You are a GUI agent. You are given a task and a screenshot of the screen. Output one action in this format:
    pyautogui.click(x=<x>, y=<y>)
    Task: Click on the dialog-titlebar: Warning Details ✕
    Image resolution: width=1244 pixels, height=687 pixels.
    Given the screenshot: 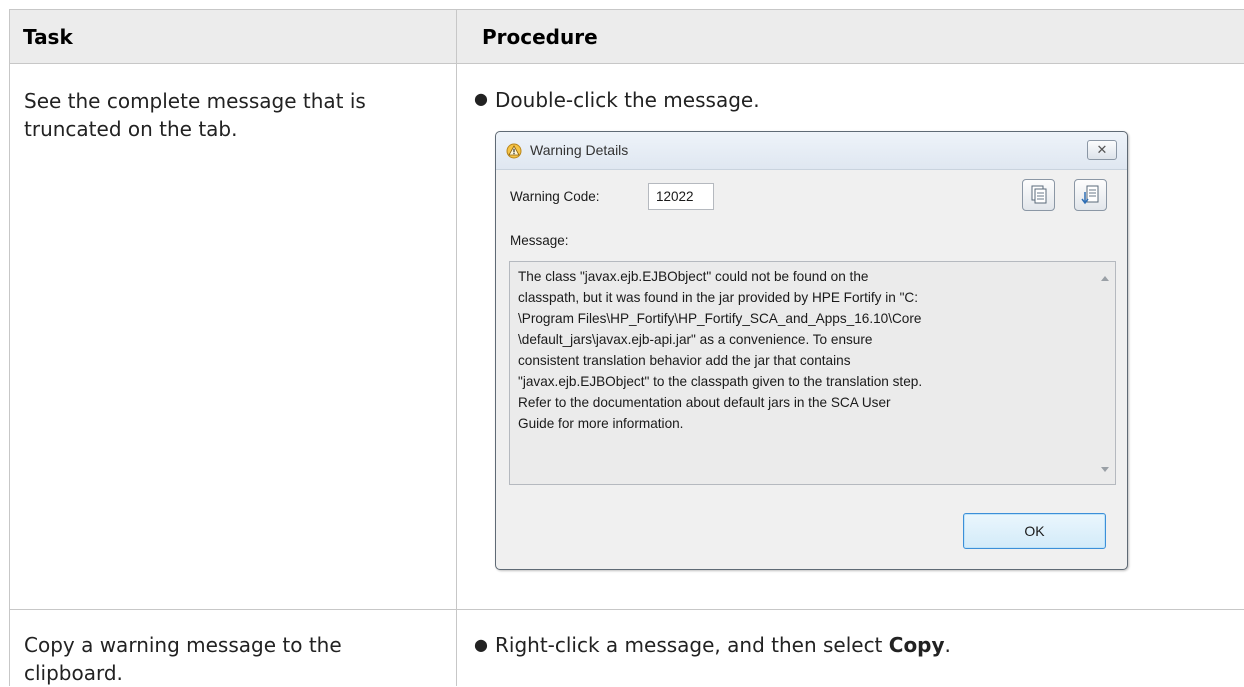 What is the action you would take?
    pyautogui.click(x=811, y=151)
    